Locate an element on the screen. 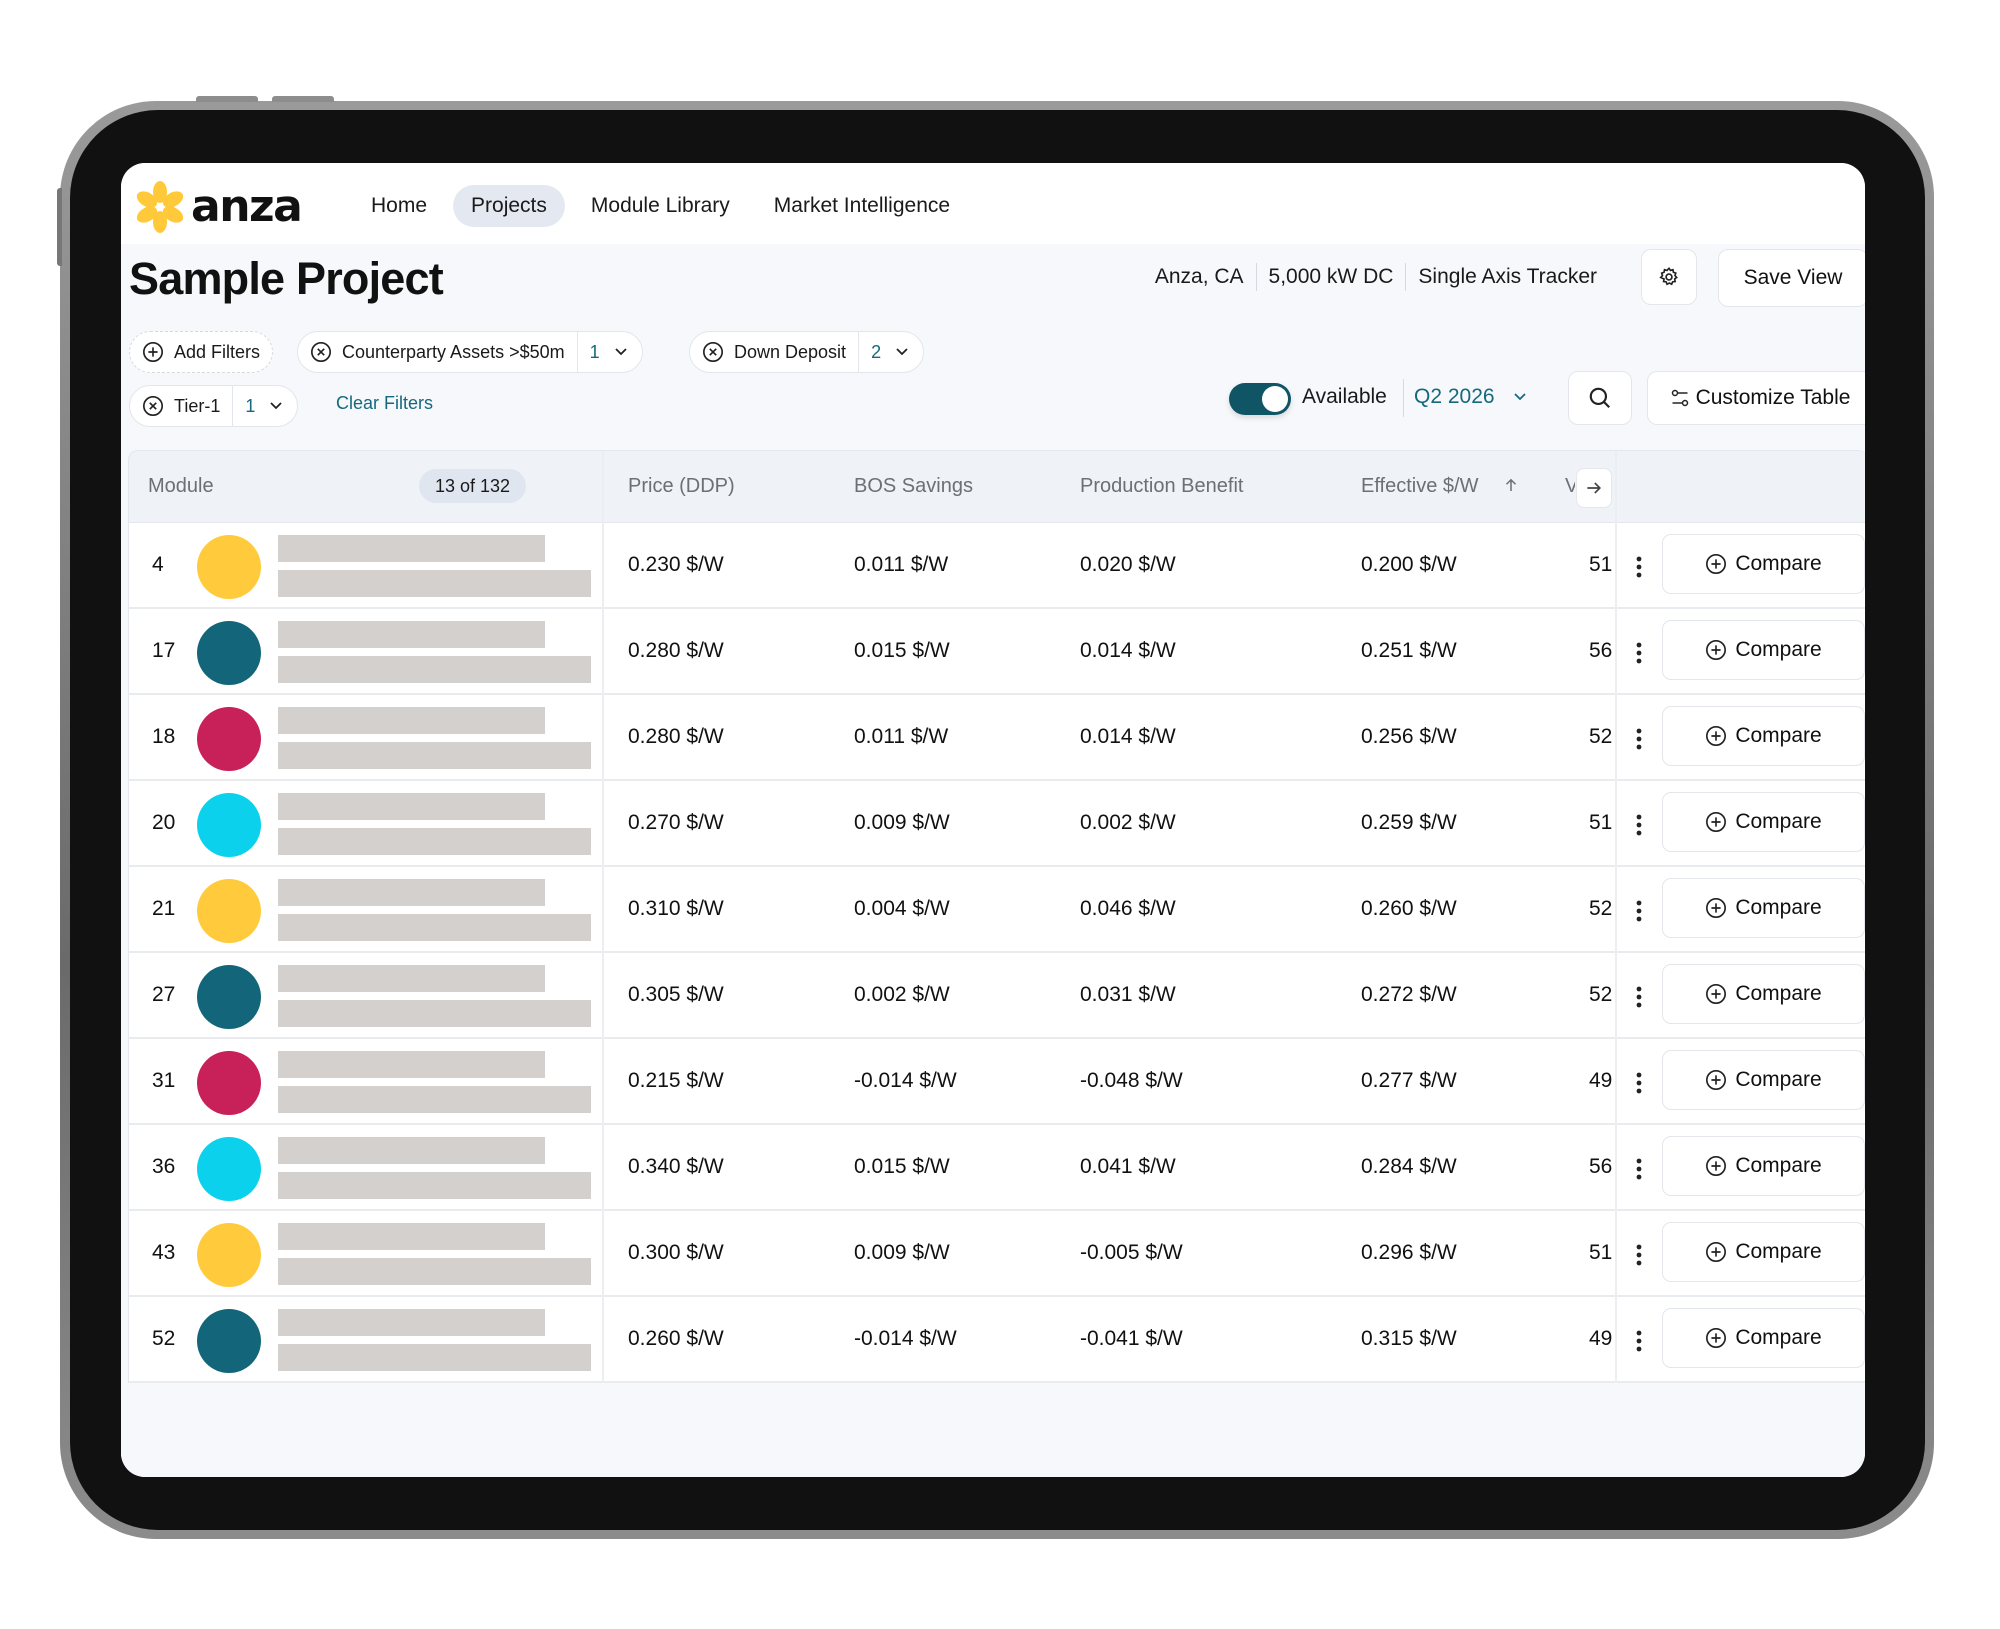  column-header-effective: Effective $/W is located at coordinates (1440, 486).